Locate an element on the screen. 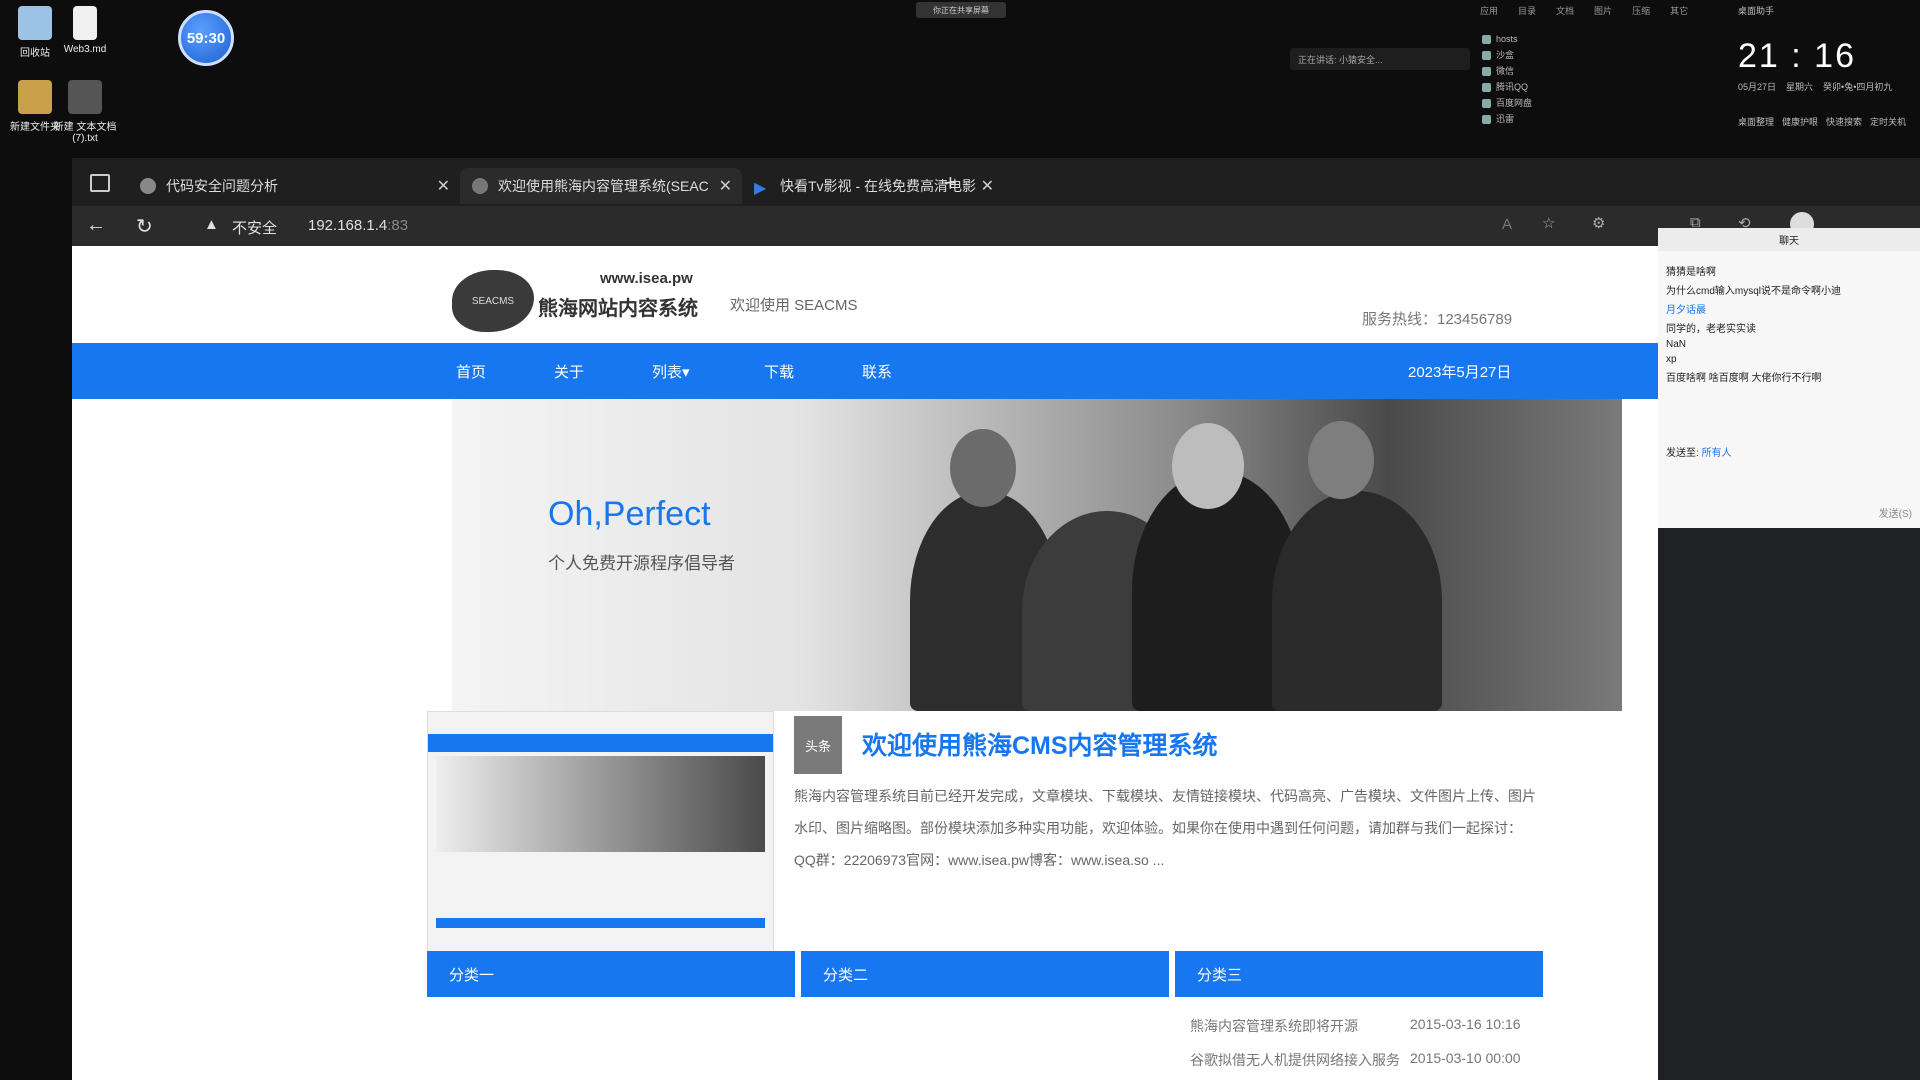 Image resolution: width=1920 pixels, height=1080 pixels. desktop-icon-web3-md: Web3.md is located at coordinates (85, 30).